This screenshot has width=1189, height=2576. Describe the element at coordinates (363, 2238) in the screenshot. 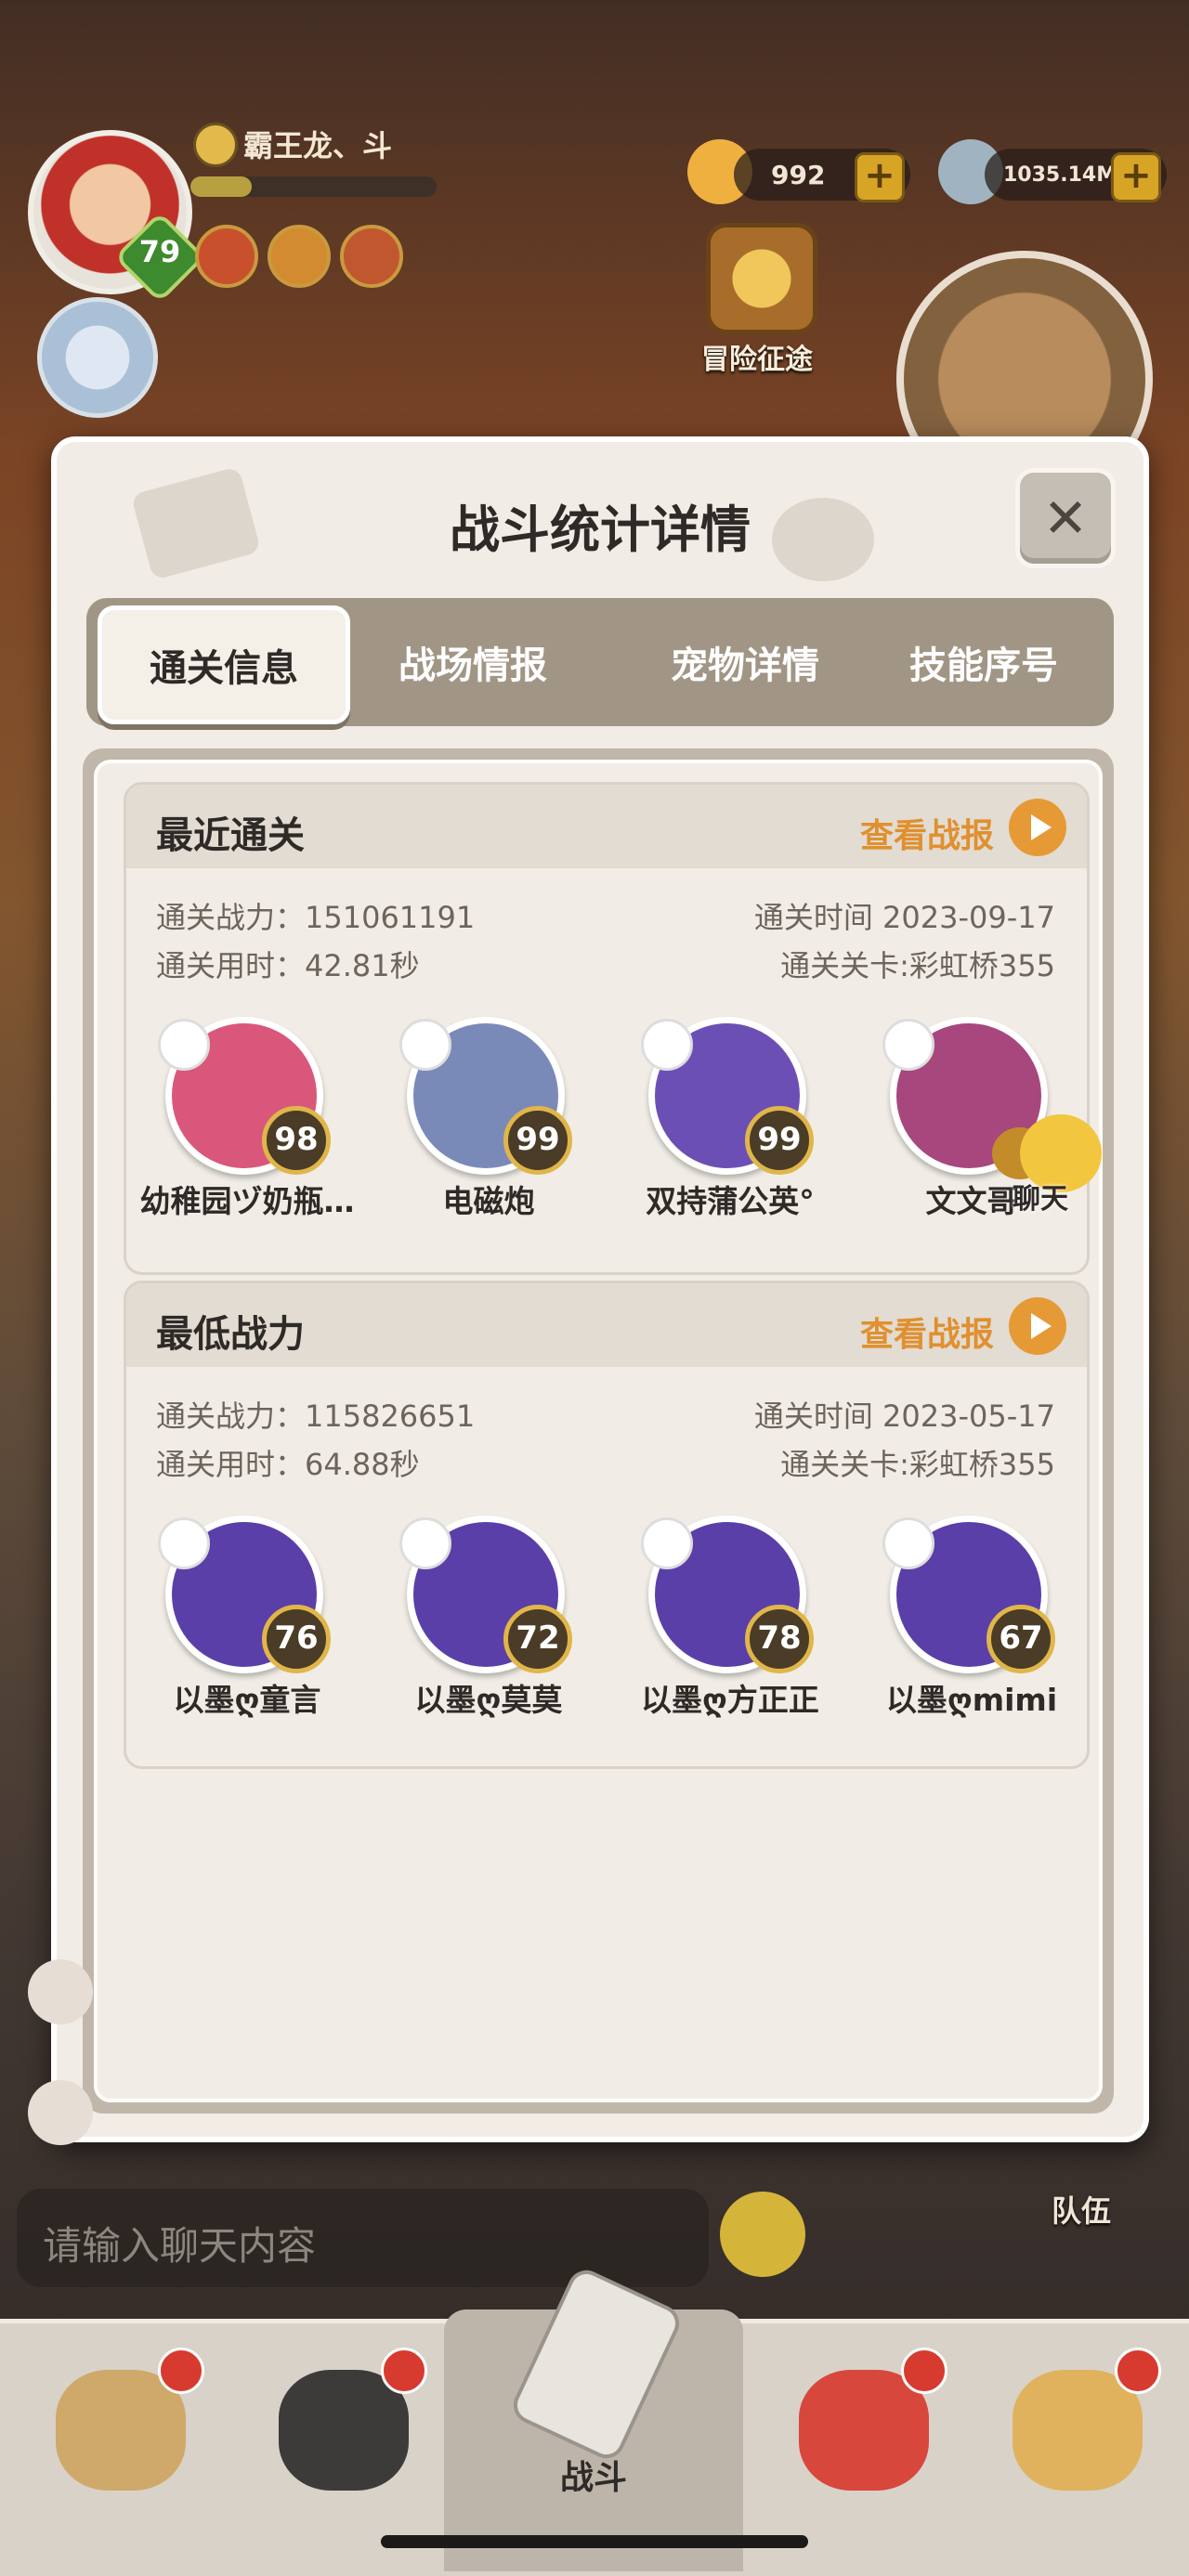

I see `chat-input: 请输入聊天内容` at that location.